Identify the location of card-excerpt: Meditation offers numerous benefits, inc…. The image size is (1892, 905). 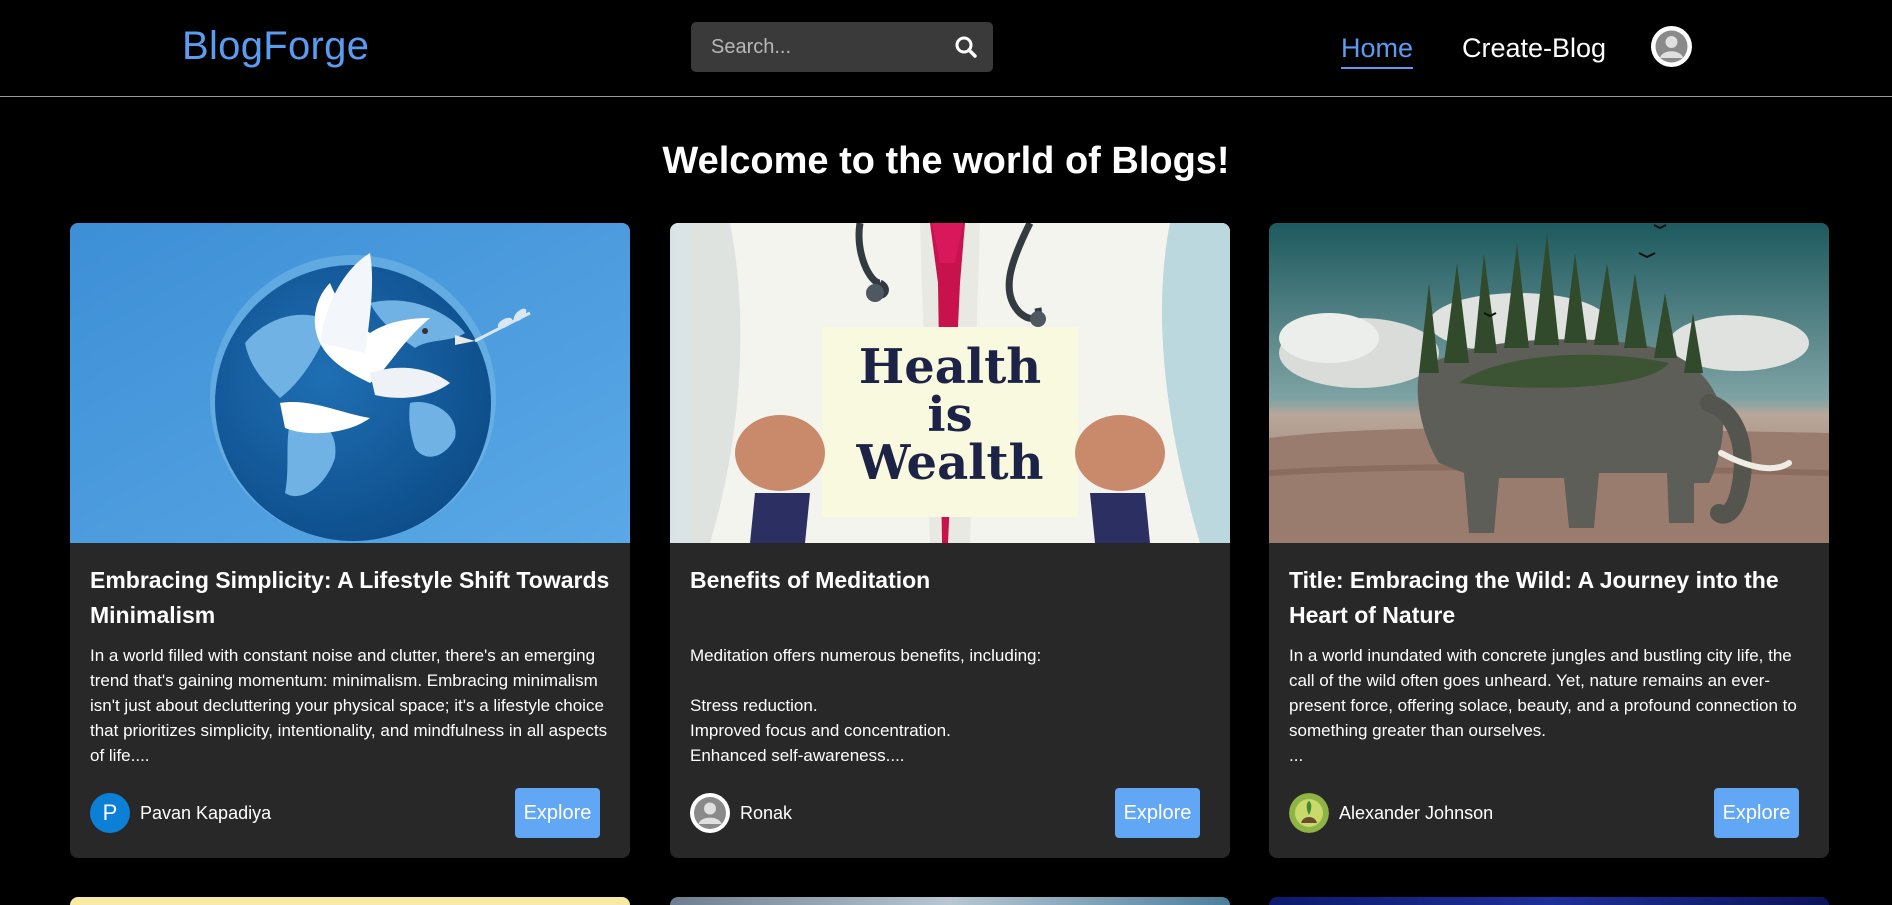
(866, 705).